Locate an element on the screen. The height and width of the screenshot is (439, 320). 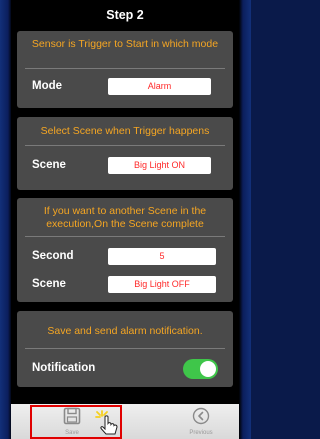
scene-complete-select: Big Light OFF is located at coordinates (162, 284).